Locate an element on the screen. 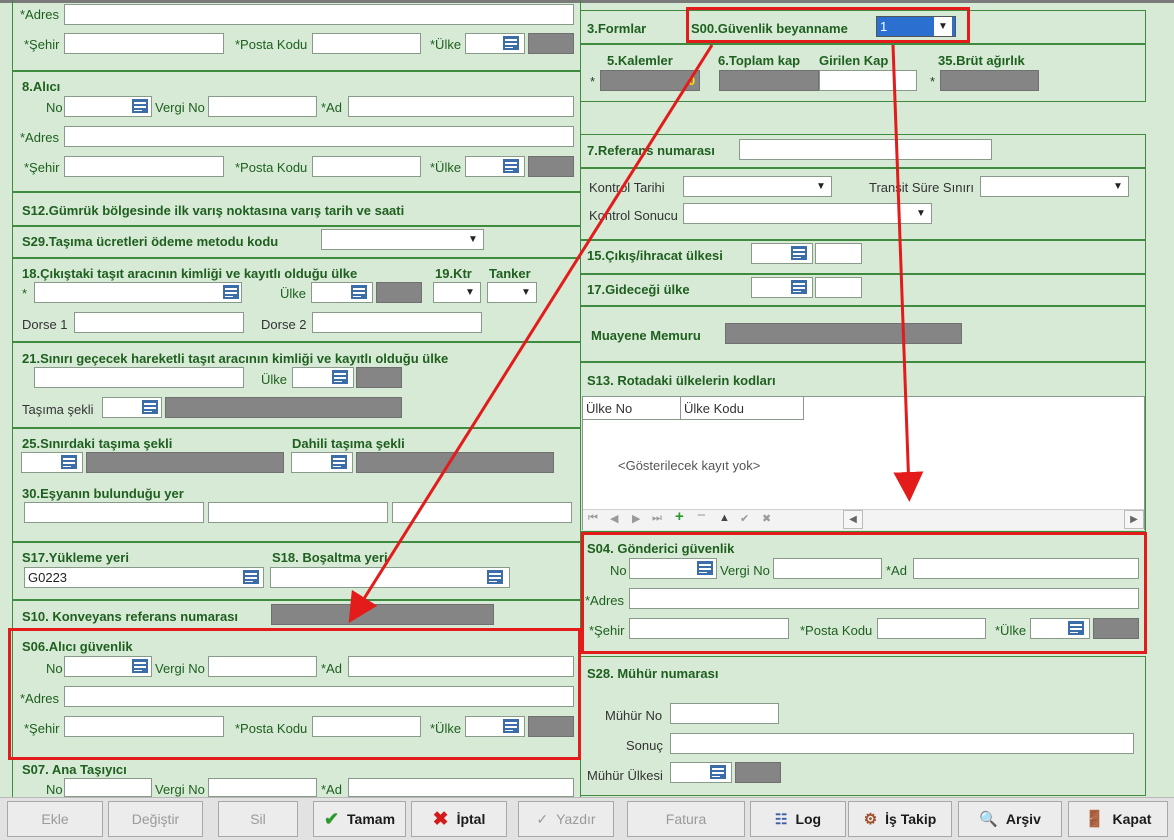 Image resolution: width=1174 pixels, height=840 pixels. invoice-button: Fatura is located at coordinates (686, 819).